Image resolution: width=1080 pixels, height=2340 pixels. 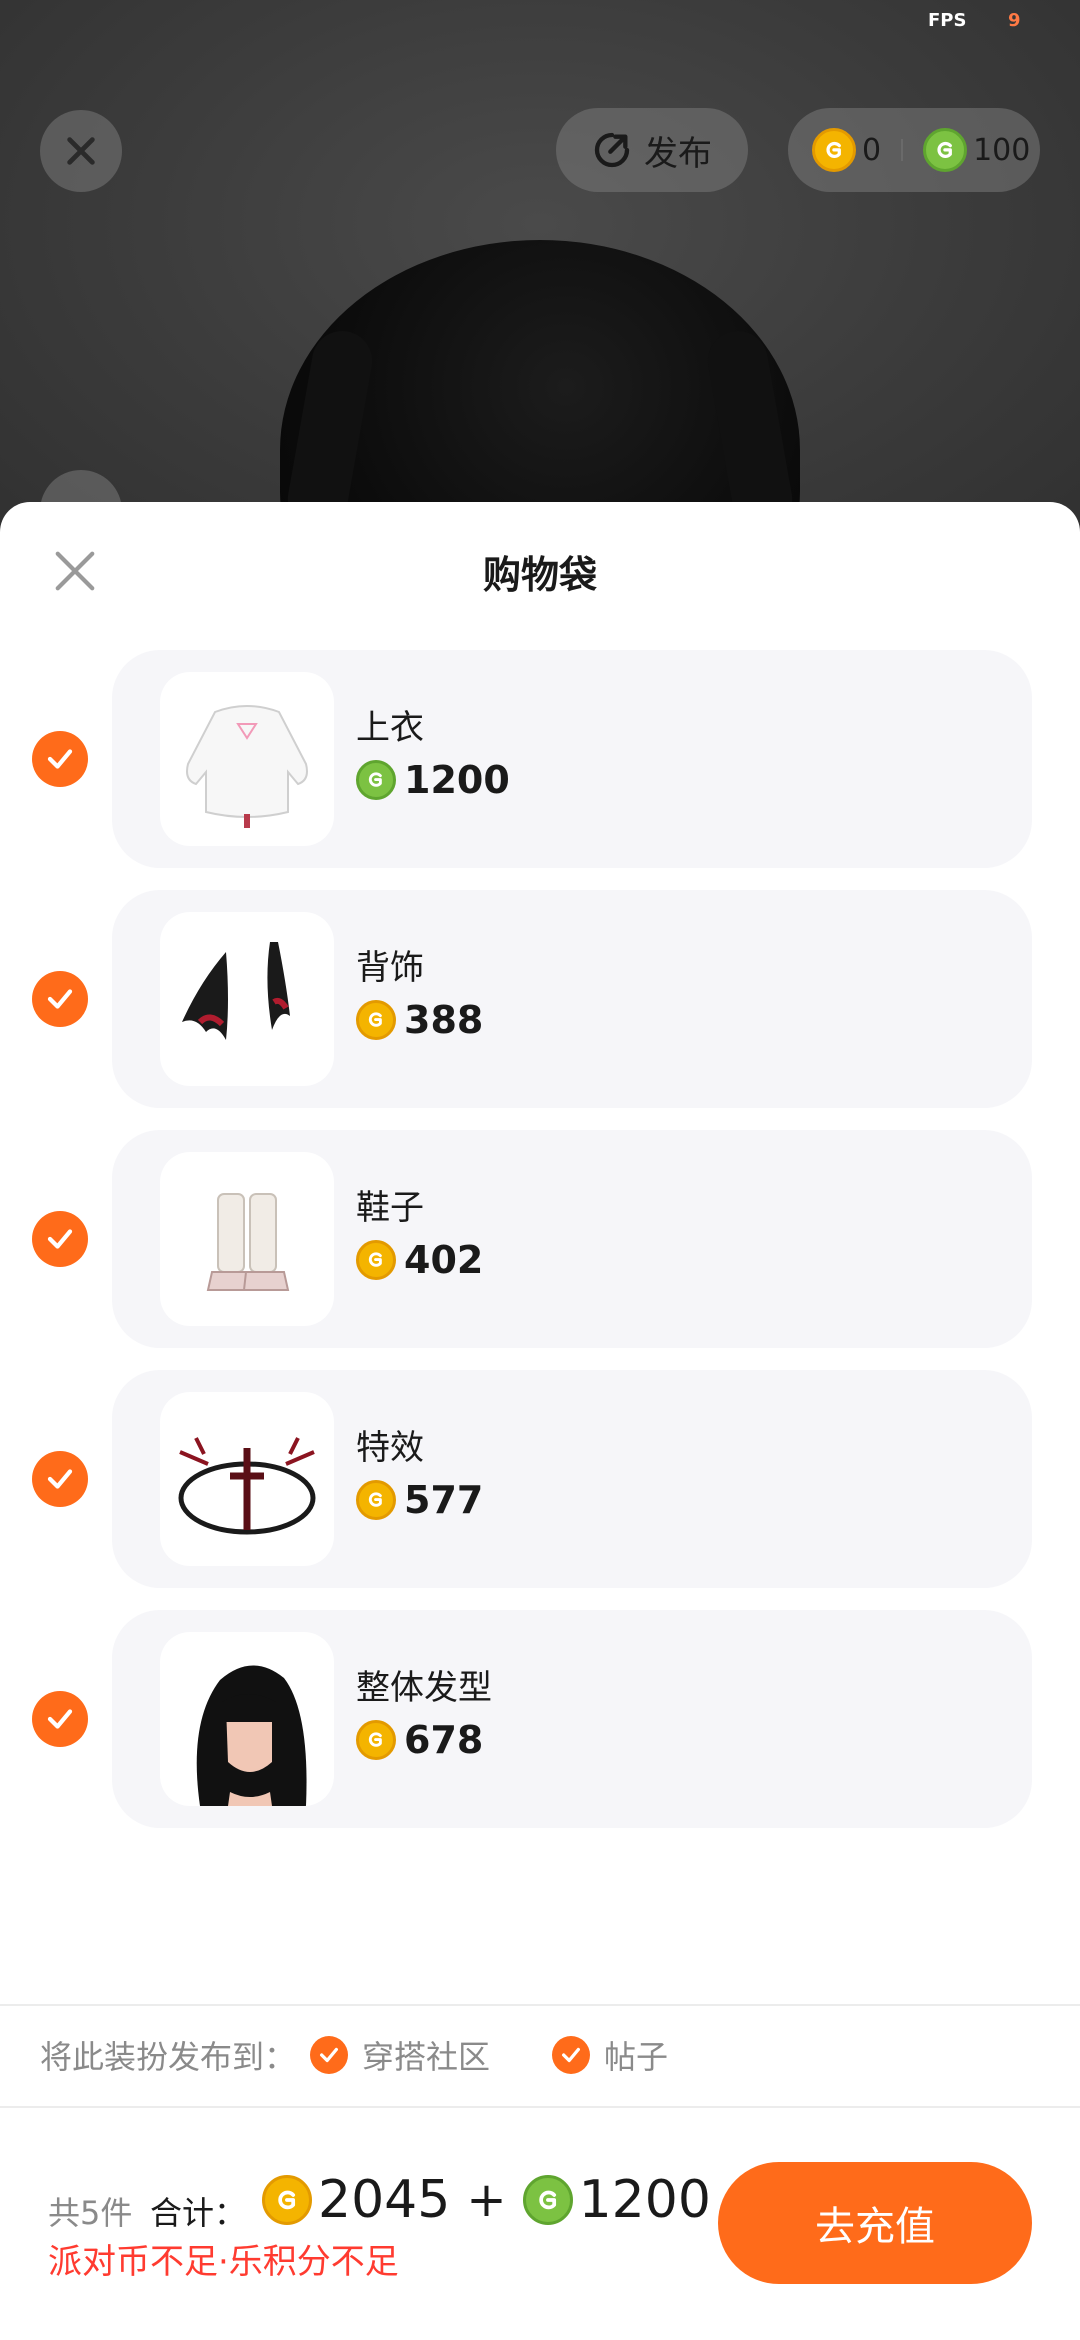 I want to click on item-card: 背饰 388, so click(x=572, y=999).